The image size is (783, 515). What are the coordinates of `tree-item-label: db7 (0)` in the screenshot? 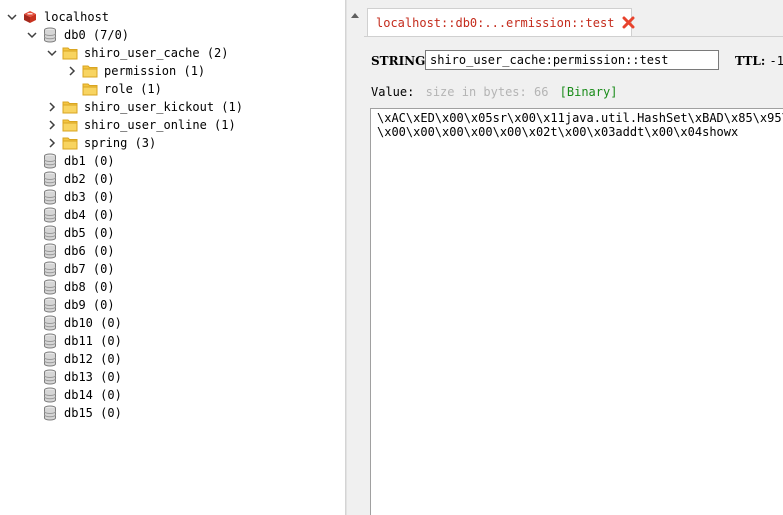 It's located at (89, 269).